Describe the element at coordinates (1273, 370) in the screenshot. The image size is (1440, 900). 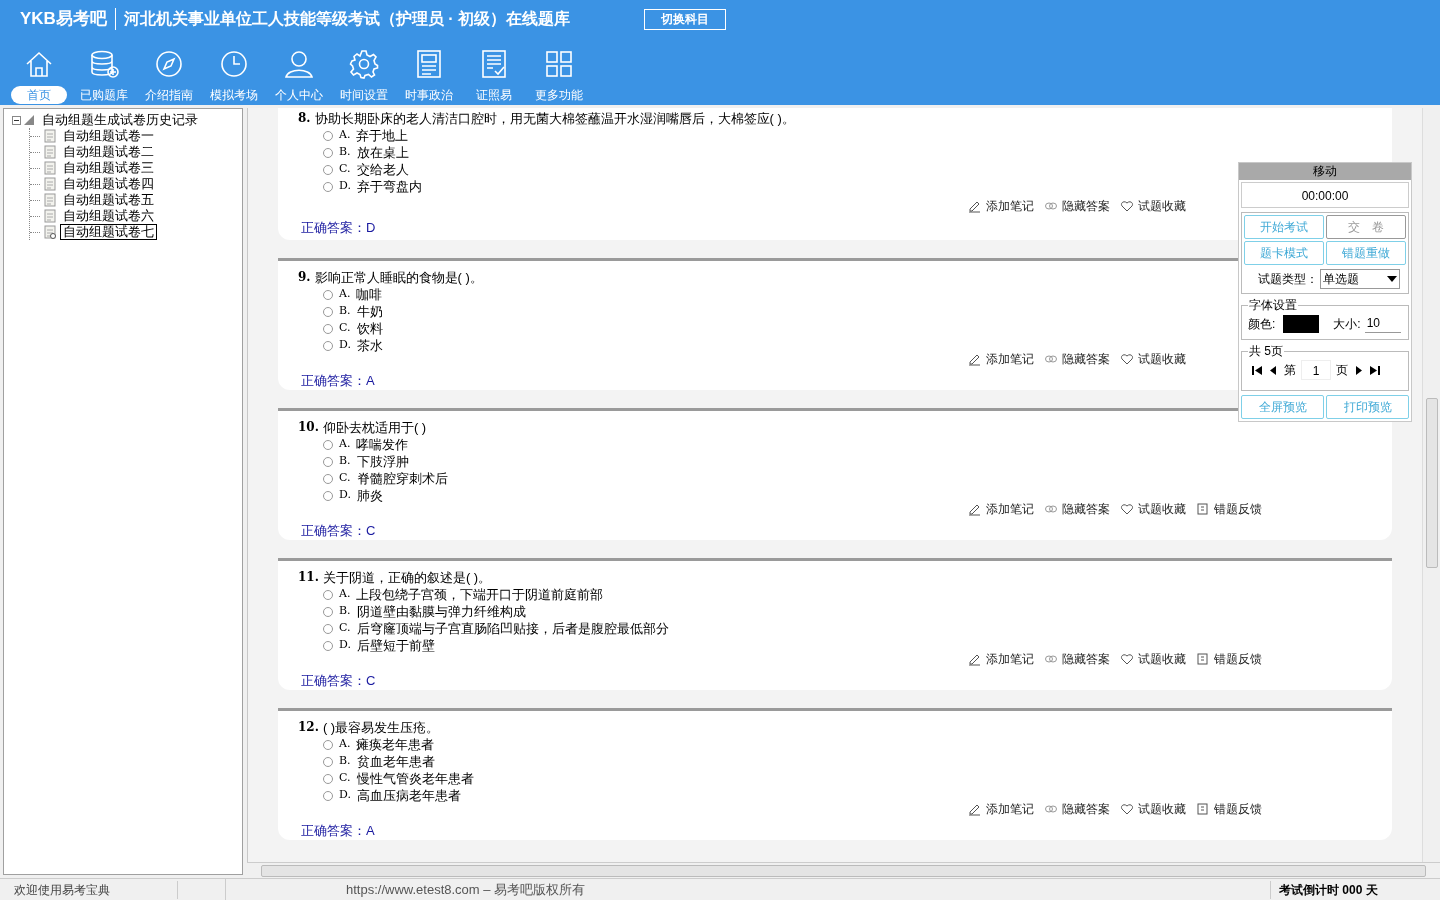
I see `previous-page-icon` at that location.